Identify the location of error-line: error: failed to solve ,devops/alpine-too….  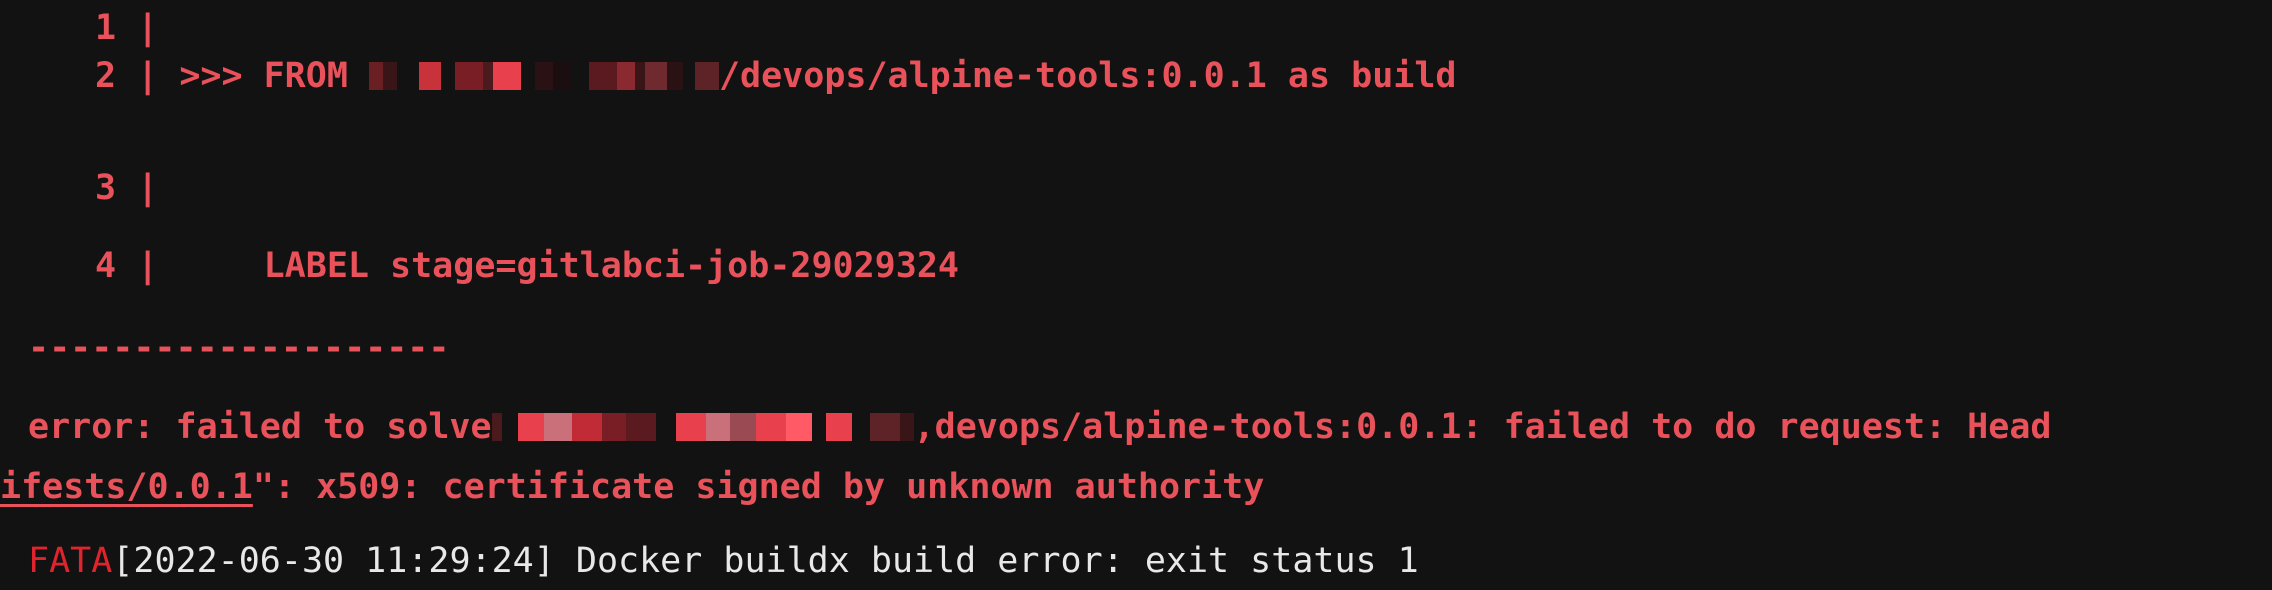
(1039, 427).